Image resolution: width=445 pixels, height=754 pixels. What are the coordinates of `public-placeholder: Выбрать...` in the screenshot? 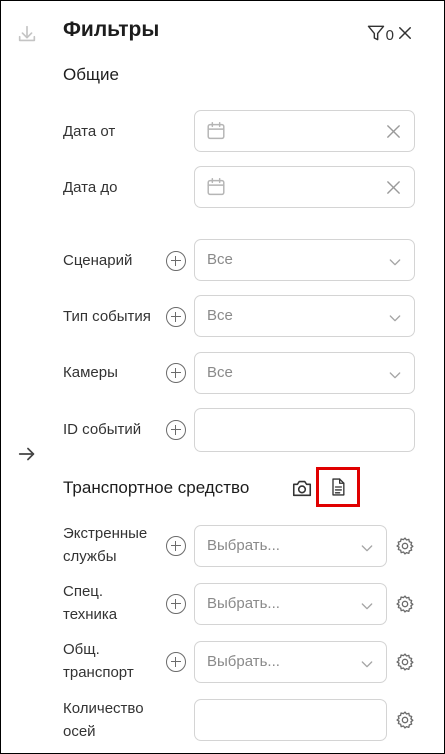 It's located at (243, 661).